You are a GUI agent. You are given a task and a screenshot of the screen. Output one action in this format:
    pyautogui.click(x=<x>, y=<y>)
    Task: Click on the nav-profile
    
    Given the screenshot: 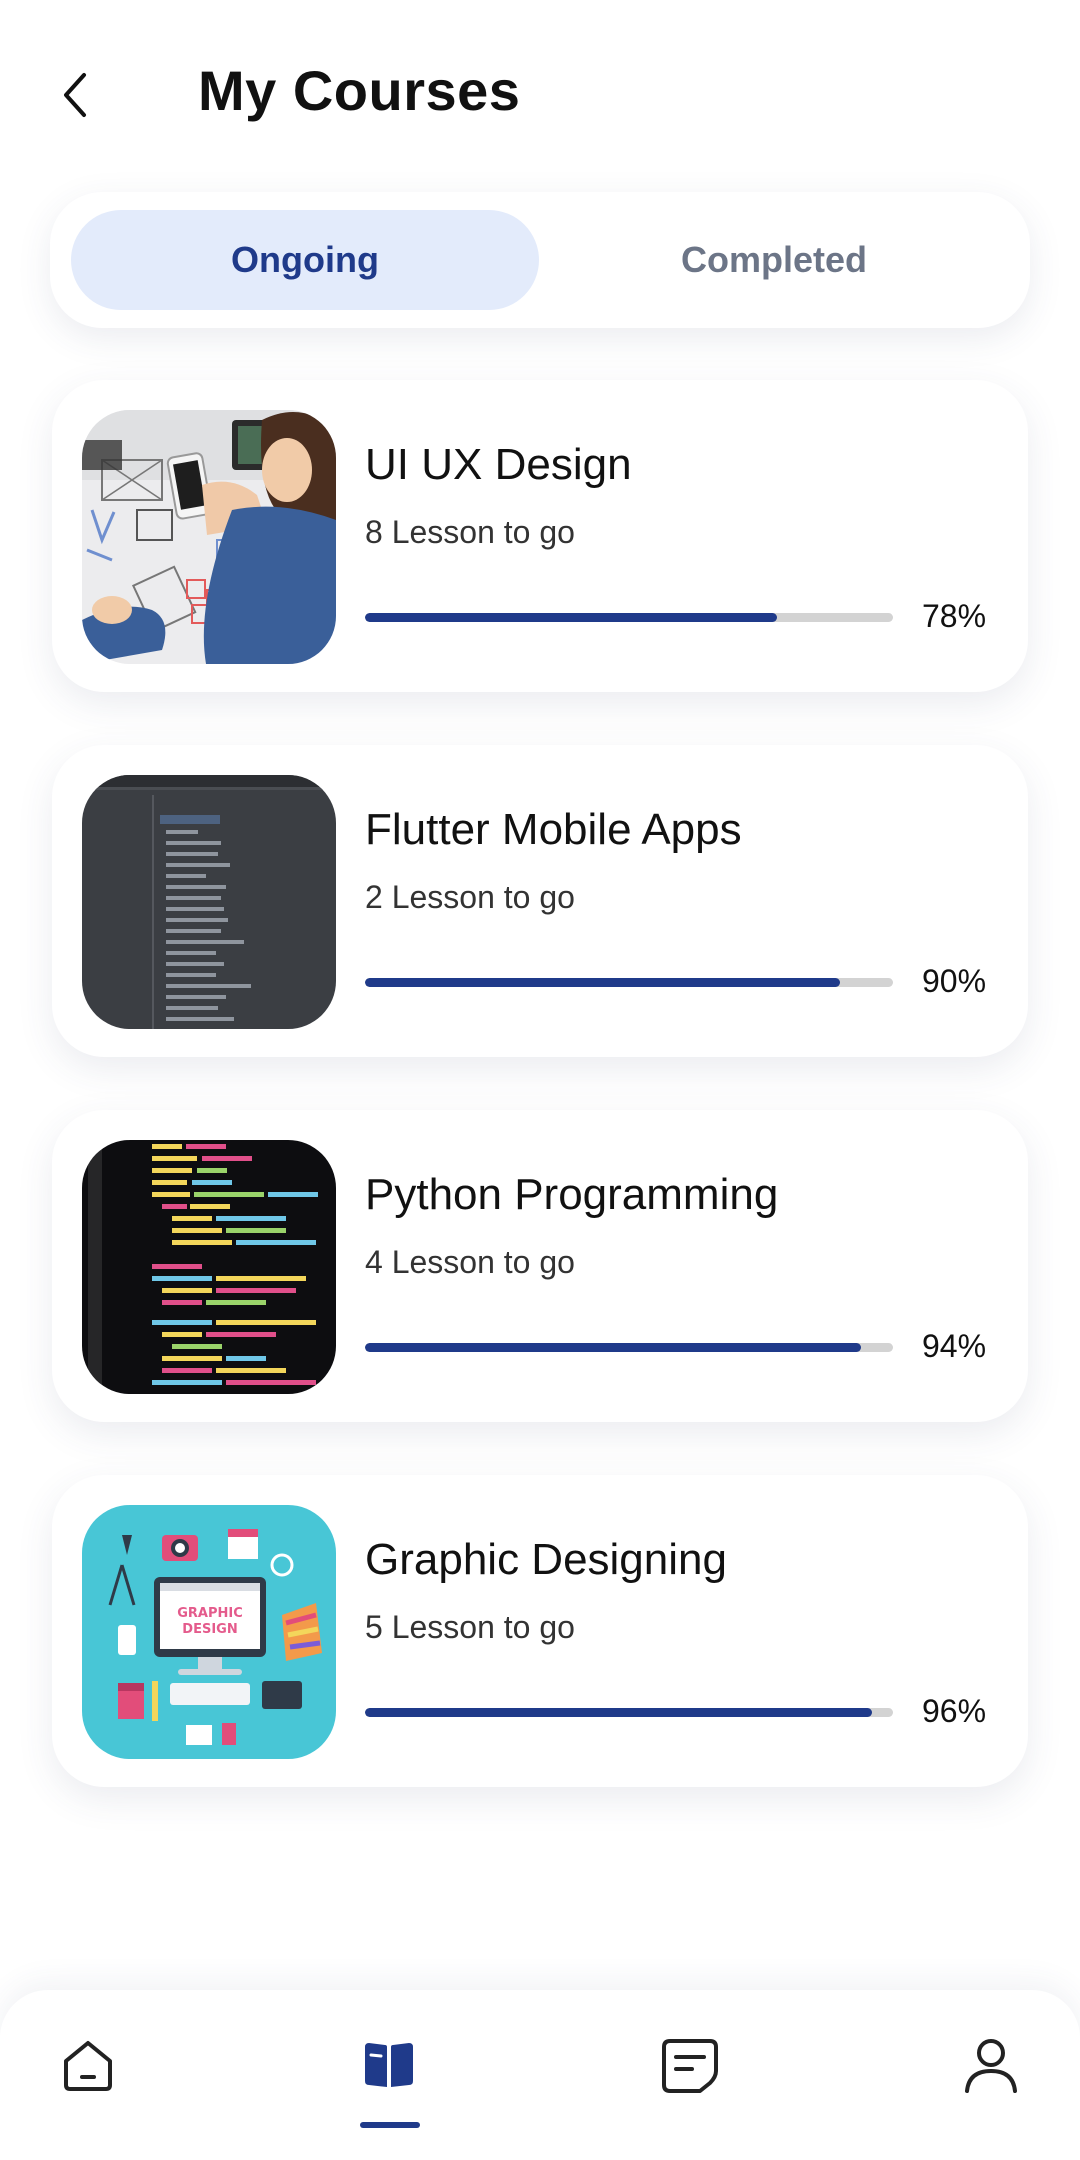 What is the action you would take?
    pyautogui.click(x=991, y=2065)
    